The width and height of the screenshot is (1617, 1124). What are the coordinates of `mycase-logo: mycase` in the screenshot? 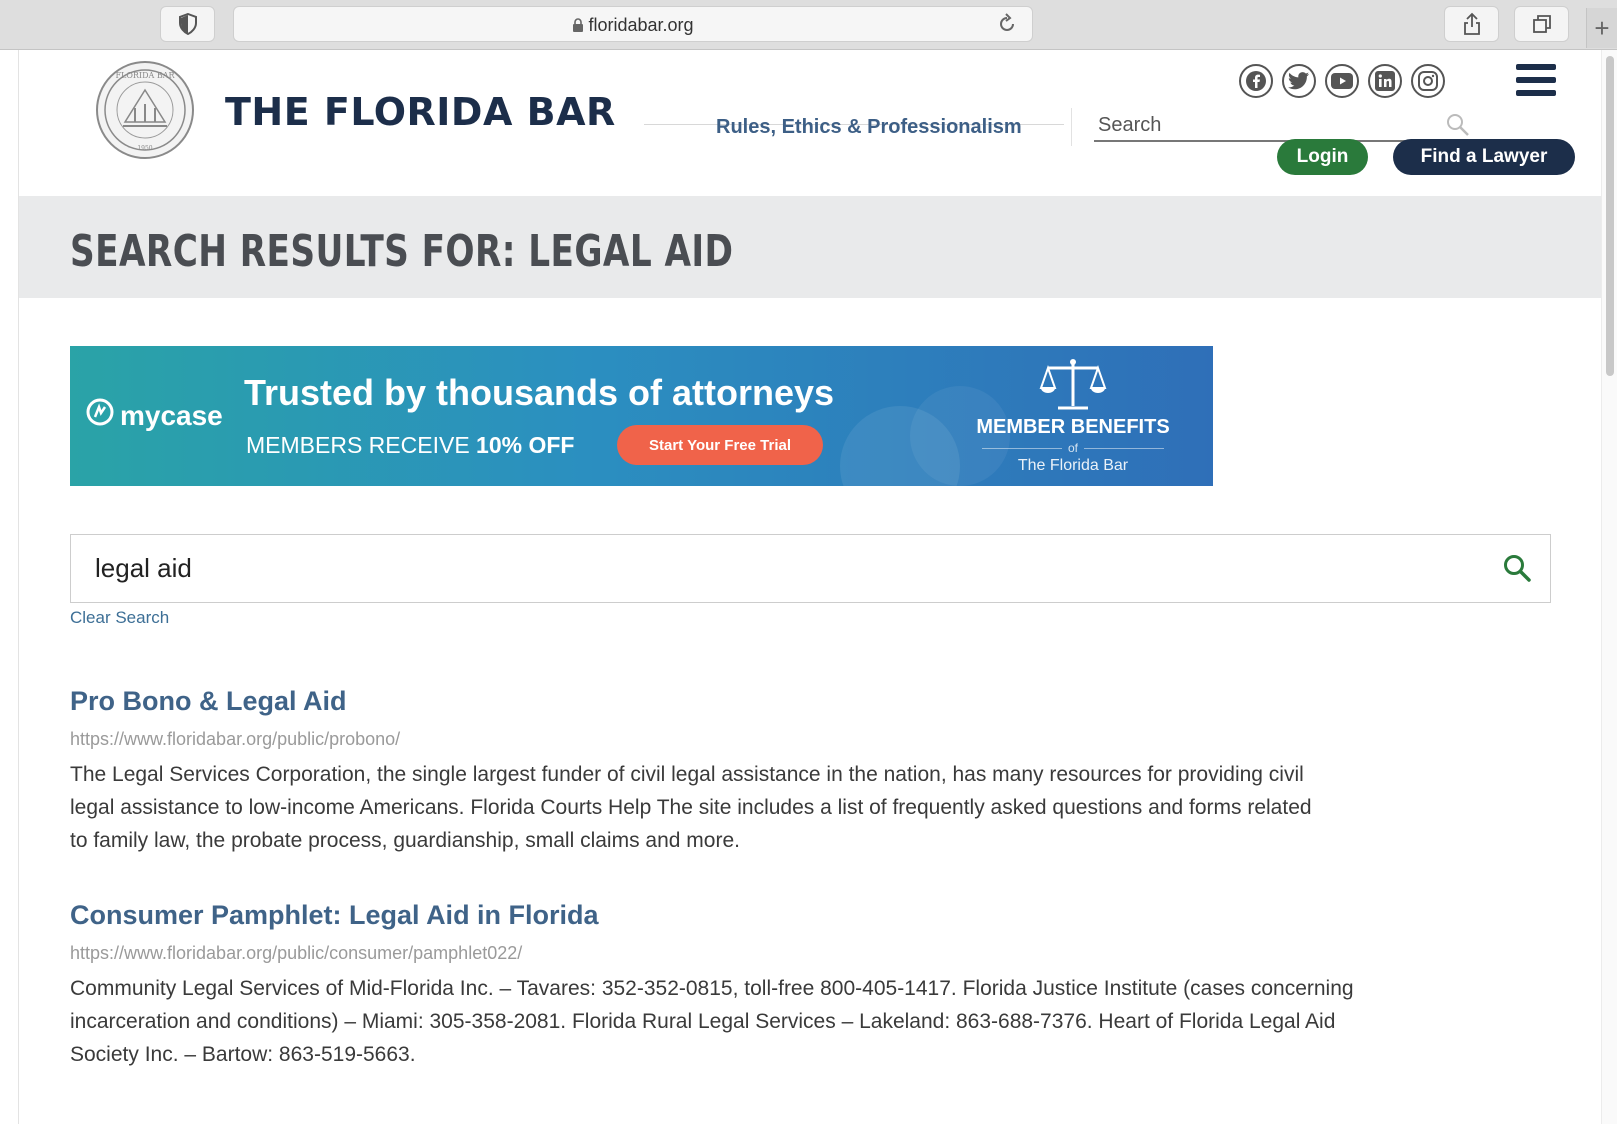 It's located at (154, 415).